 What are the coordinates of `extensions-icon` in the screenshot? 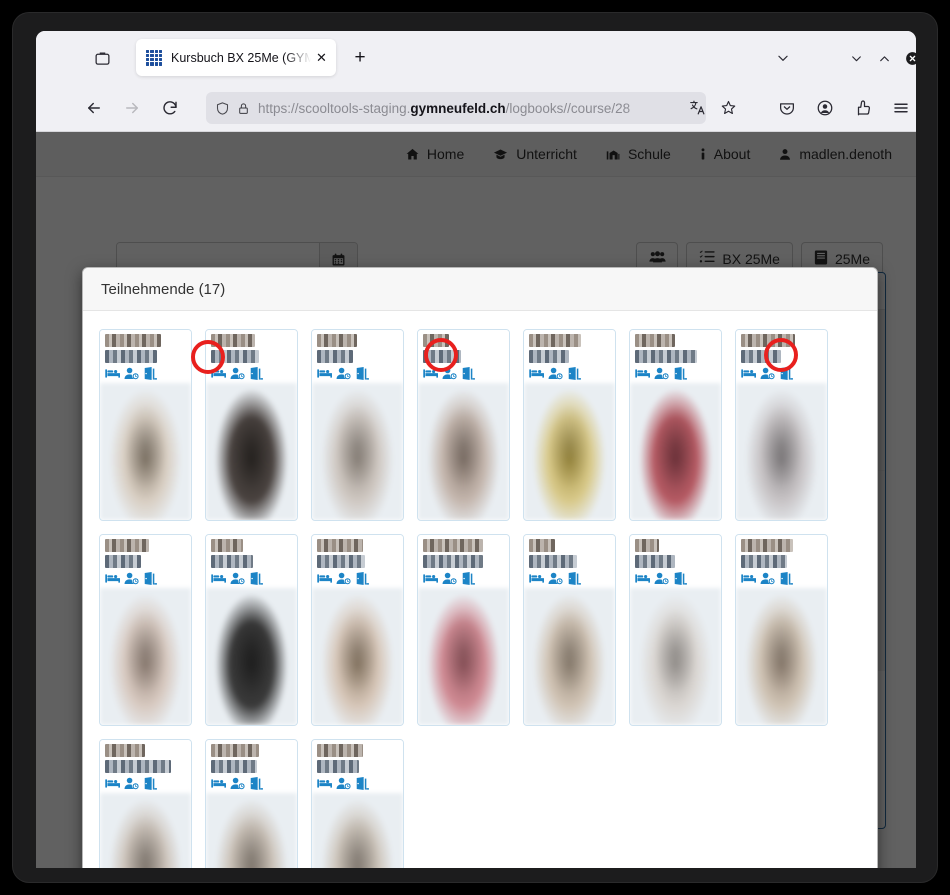 It's located at (863, 108).